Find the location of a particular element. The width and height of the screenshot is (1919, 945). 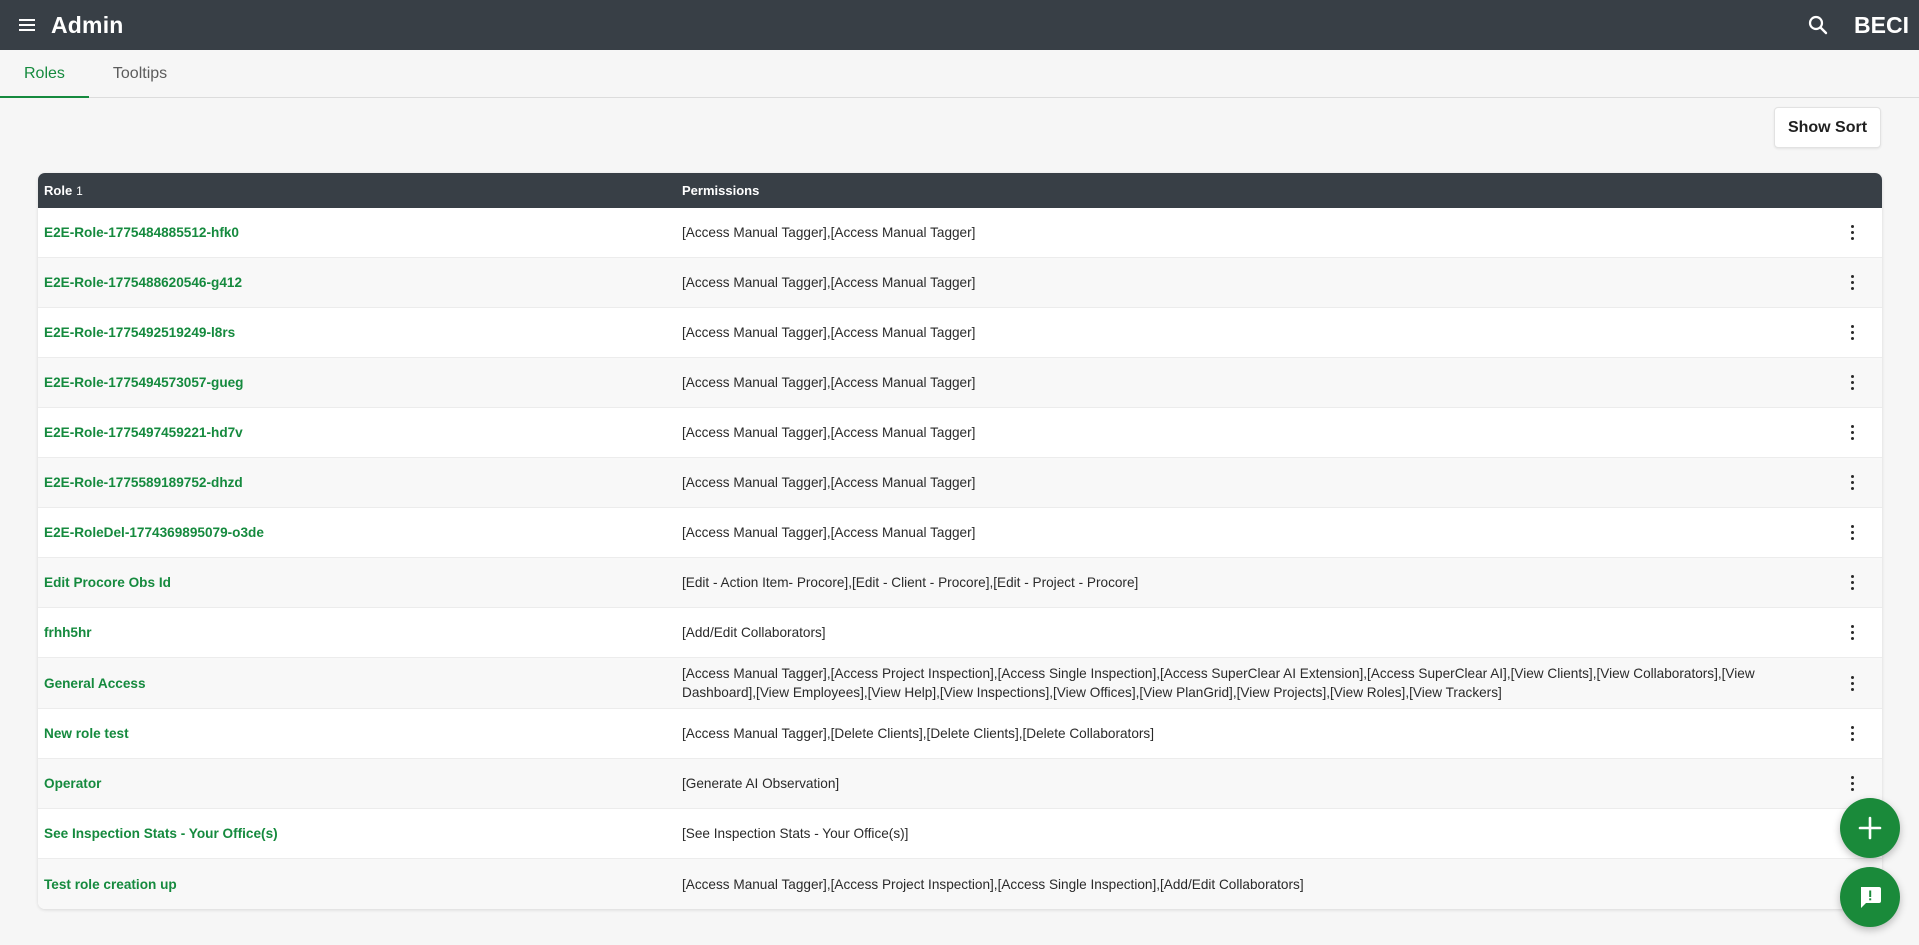

role-name-link: See Inspection Stats - Your Office(s) is located at coordinates (360, 833).